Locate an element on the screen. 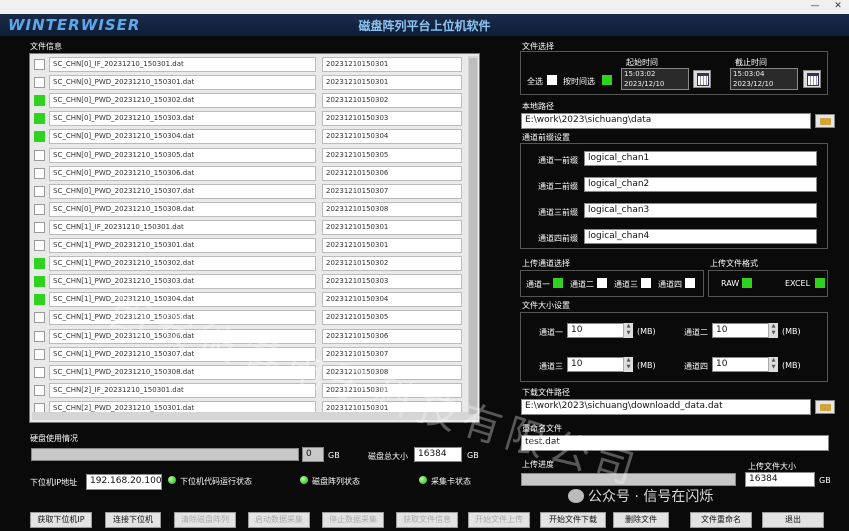 This screenshot has width=849, height=531. button-2: 连接下位机 is located at coordinates (133, 520).